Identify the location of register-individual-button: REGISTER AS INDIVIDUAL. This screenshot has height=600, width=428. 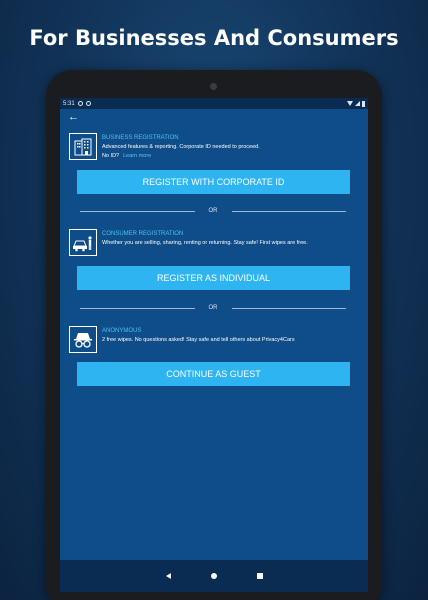
(213, 278).